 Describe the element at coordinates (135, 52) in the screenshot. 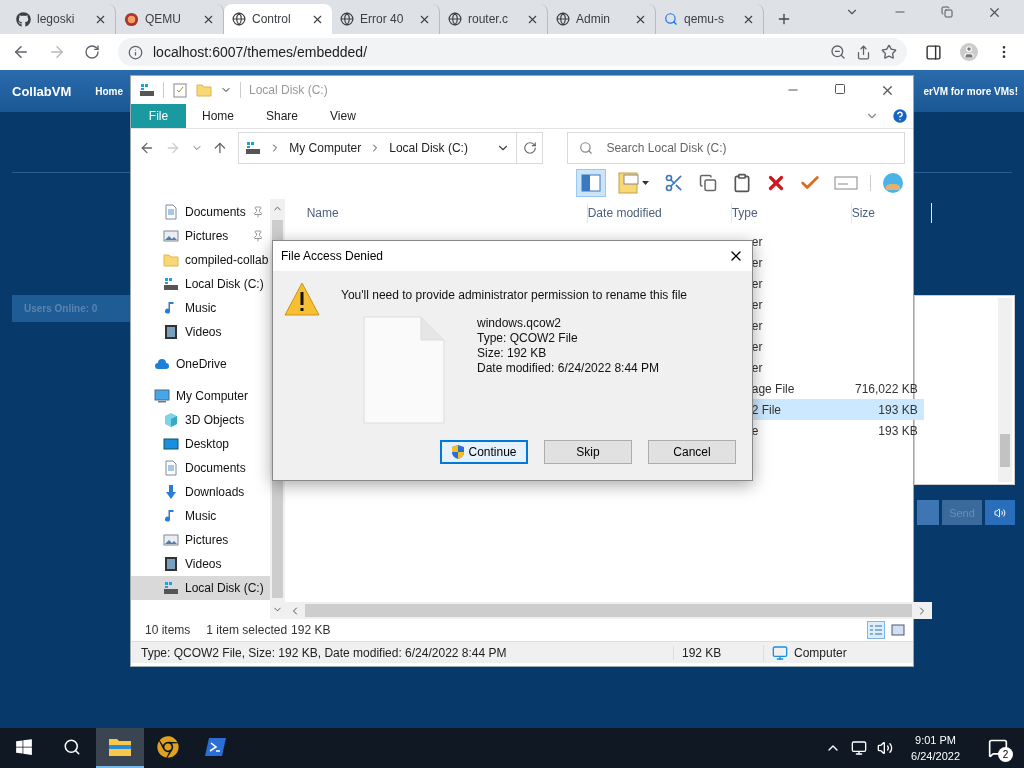

I see `info-icon` at that location.